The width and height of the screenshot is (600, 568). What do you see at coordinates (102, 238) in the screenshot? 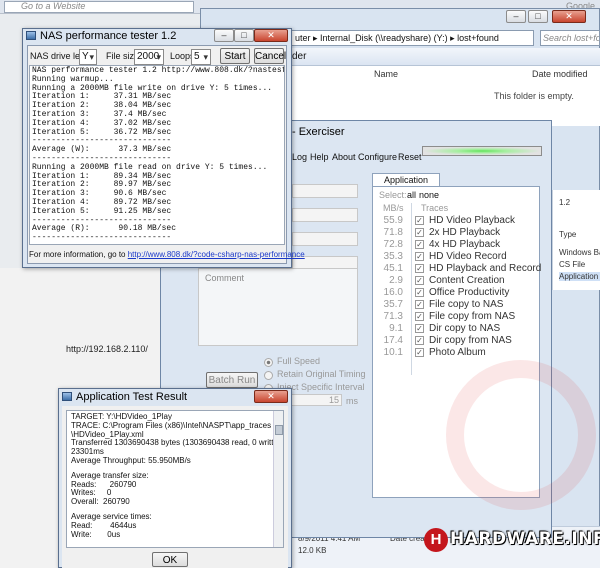
I see `log-line: -----------------------------` at bounding box center [102, 238].